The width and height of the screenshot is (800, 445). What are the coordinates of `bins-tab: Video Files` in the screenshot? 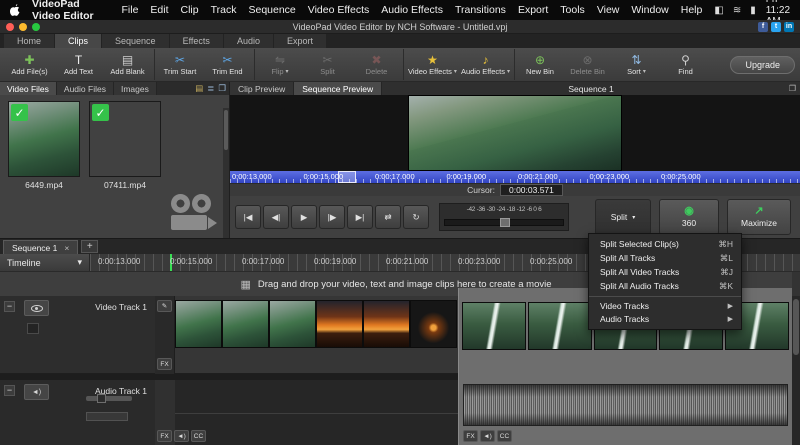 It's located at (28, 88).